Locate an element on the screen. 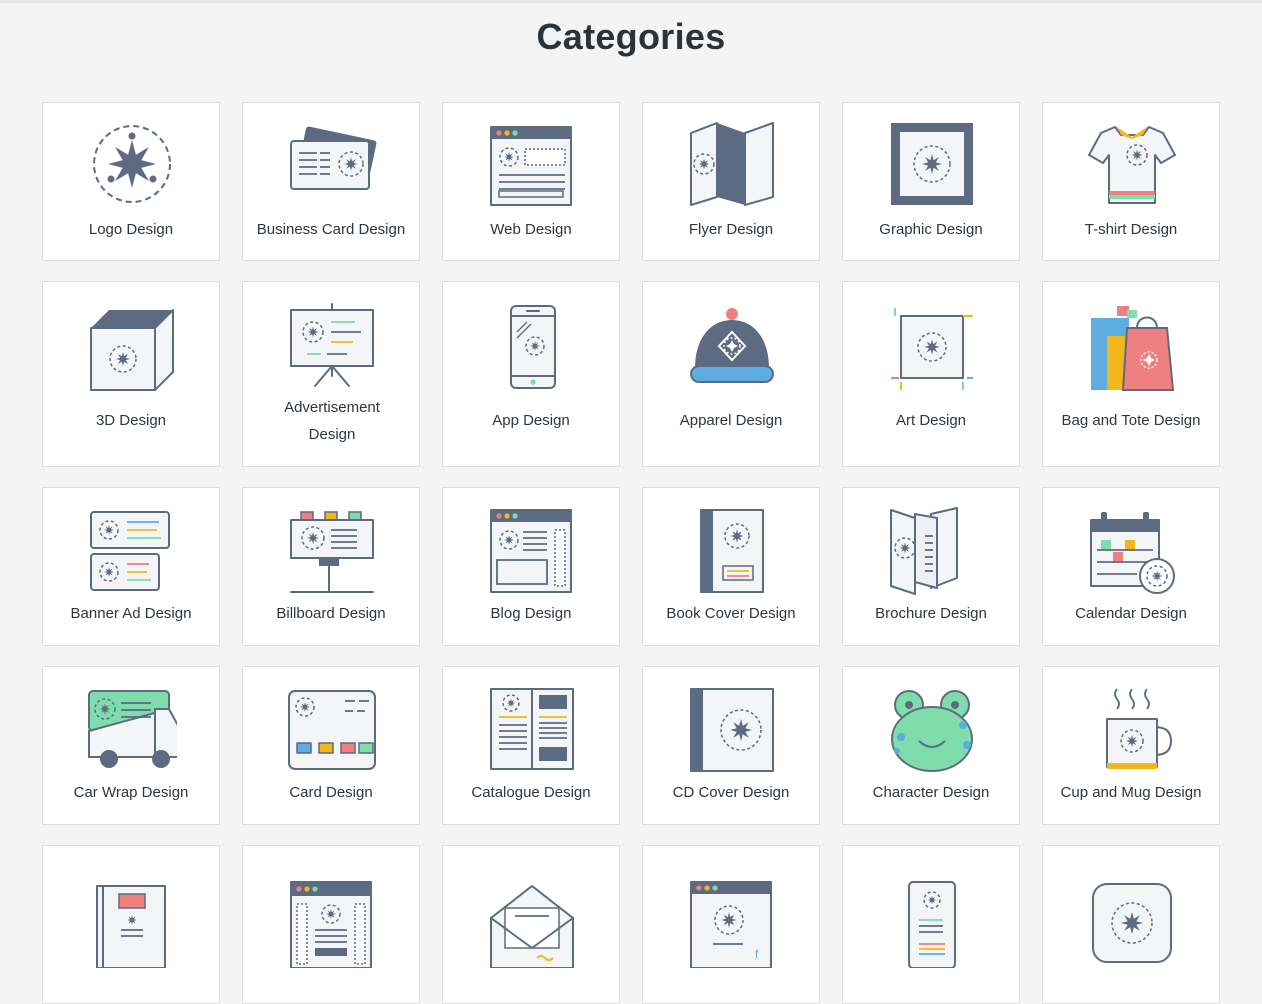 The width and height of the screenshot is (1262, 1004). app-icon is located at coordinates (1132, 923).